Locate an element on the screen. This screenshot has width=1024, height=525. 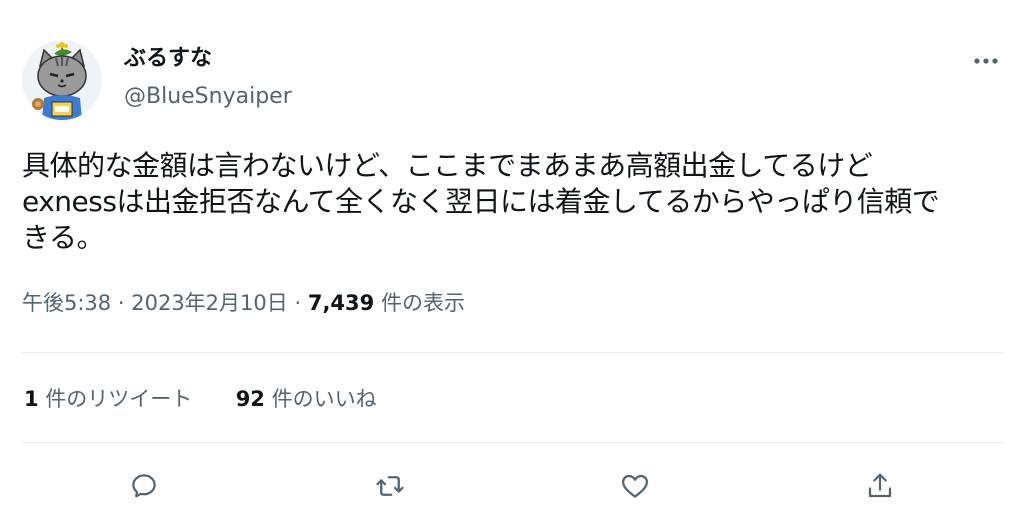
share-upload-icon is located at coordinates (880, 485).